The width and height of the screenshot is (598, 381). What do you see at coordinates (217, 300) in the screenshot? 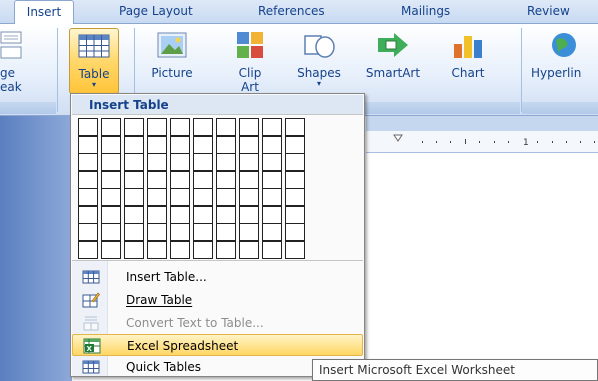
I see `menu-item-draw-table: Draw Table` at bounding box center [217, 300].